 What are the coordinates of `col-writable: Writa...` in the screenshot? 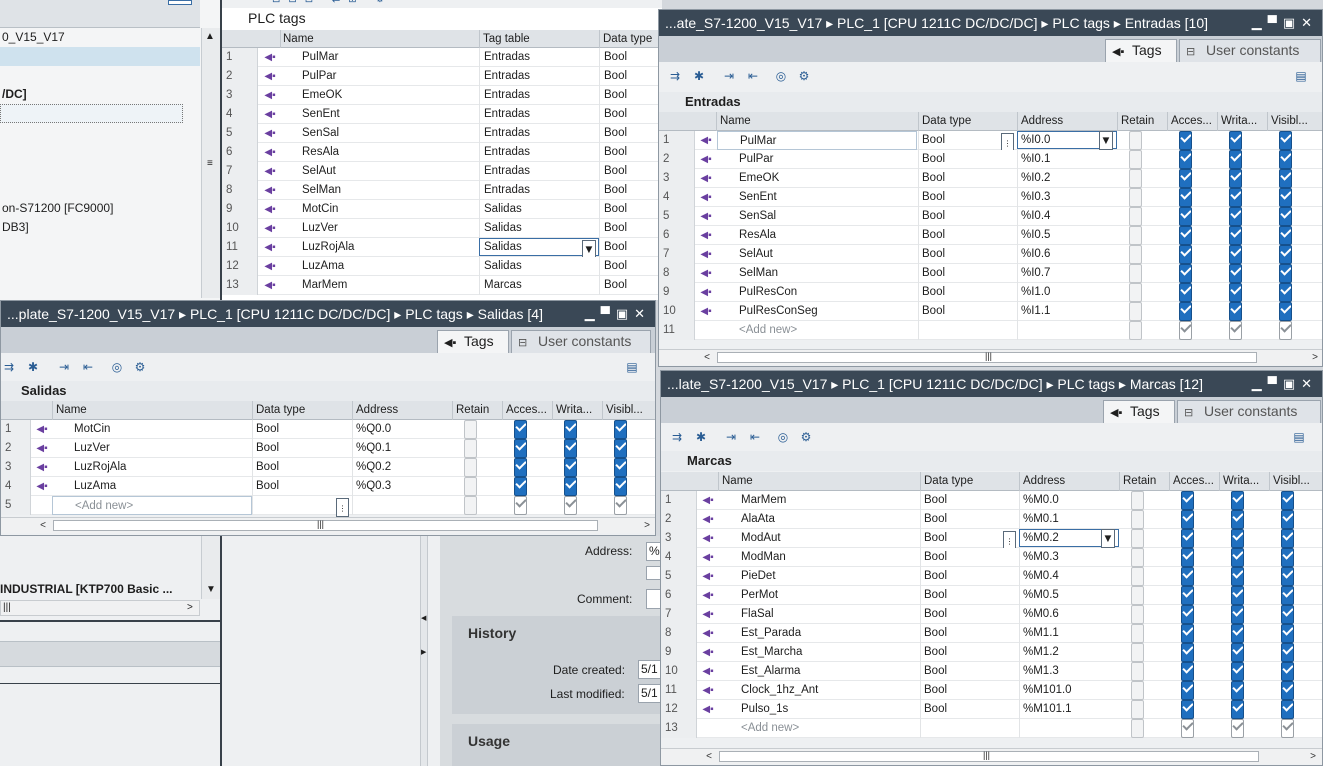 It's located at (577, 410).